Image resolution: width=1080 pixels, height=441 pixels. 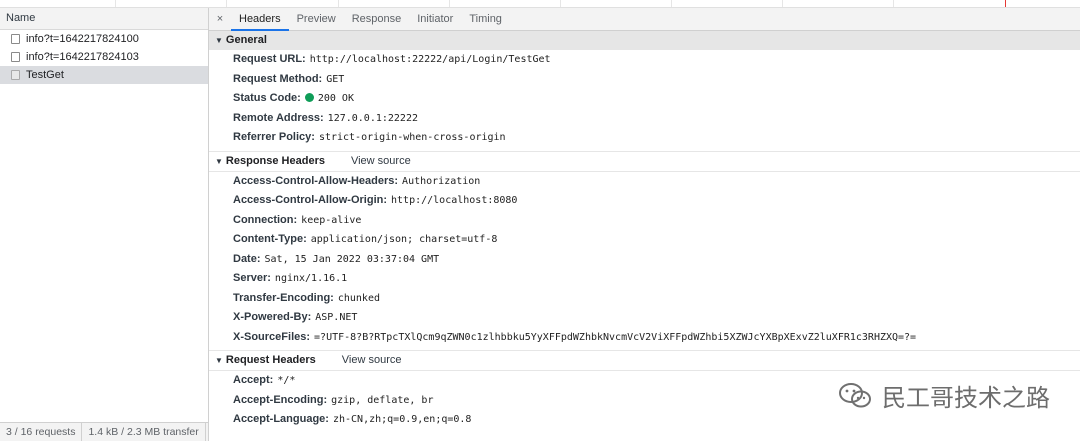 I want to click on header-key: Content-Type:, so click(x=270, y=239).